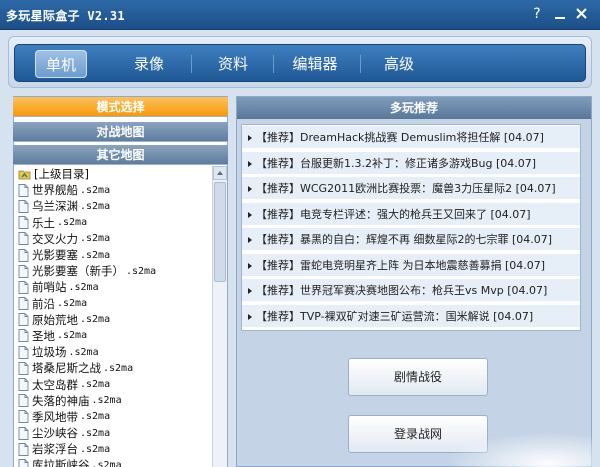 The width and height of the screenshot is (600, 467). I want to click on tab-advanced: 高级, so click(399, 64).